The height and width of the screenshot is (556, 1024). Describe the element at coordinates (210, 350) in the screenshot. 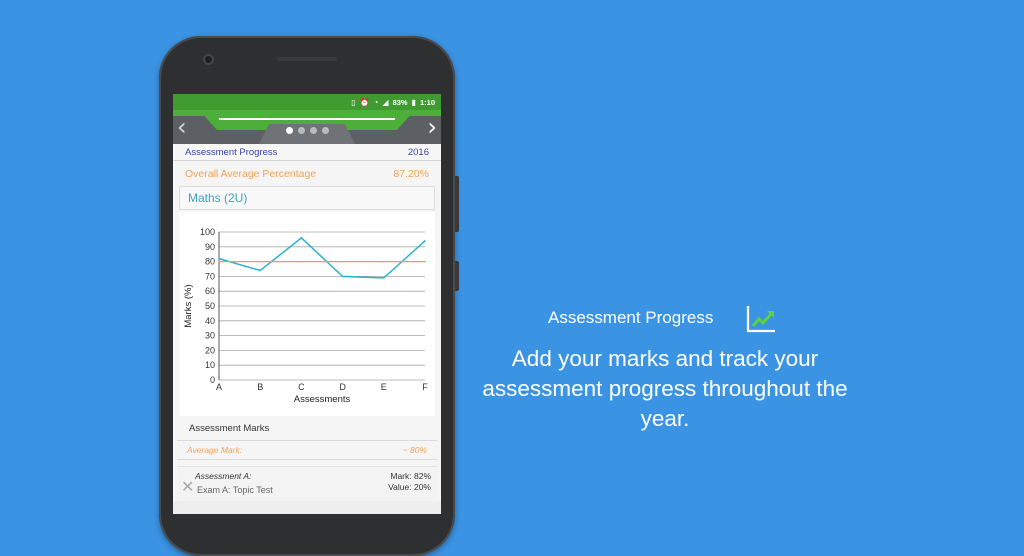

I see `y-tick-label: 20` at that location.